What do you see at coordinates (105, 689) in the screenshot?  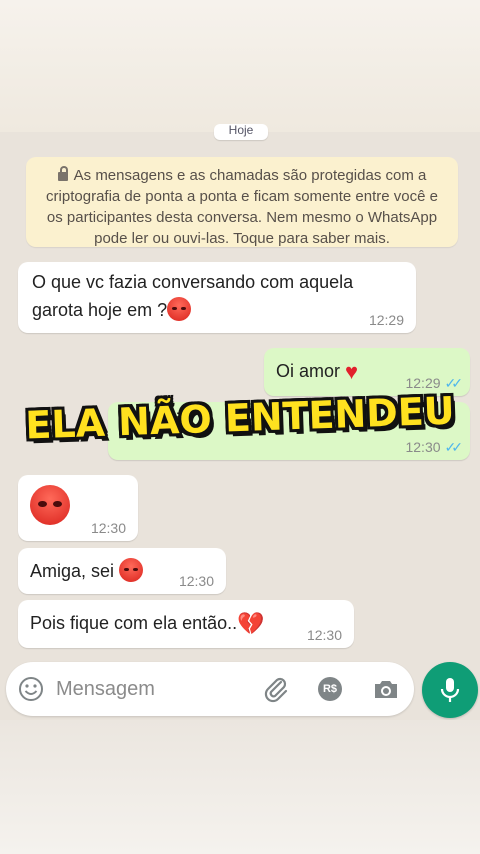 I see `message-input: Mensagem` at bounding box center [105, 689].